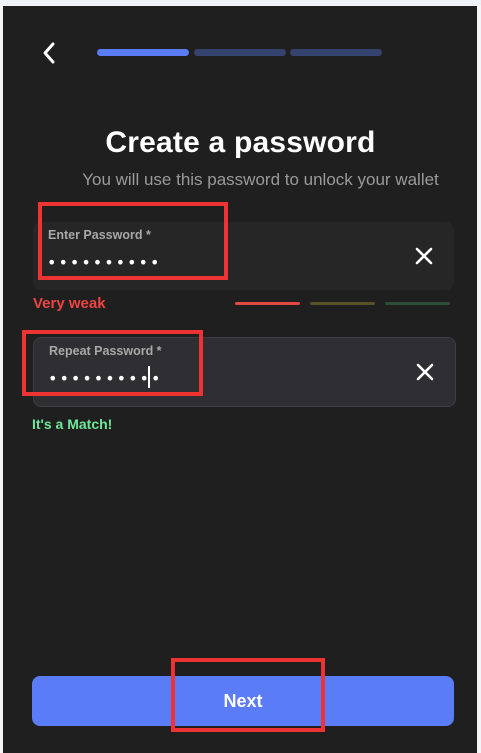 The height and width of the screenshot is (753, 481). I want to click on page-title: Create a password, so click(240, 142).